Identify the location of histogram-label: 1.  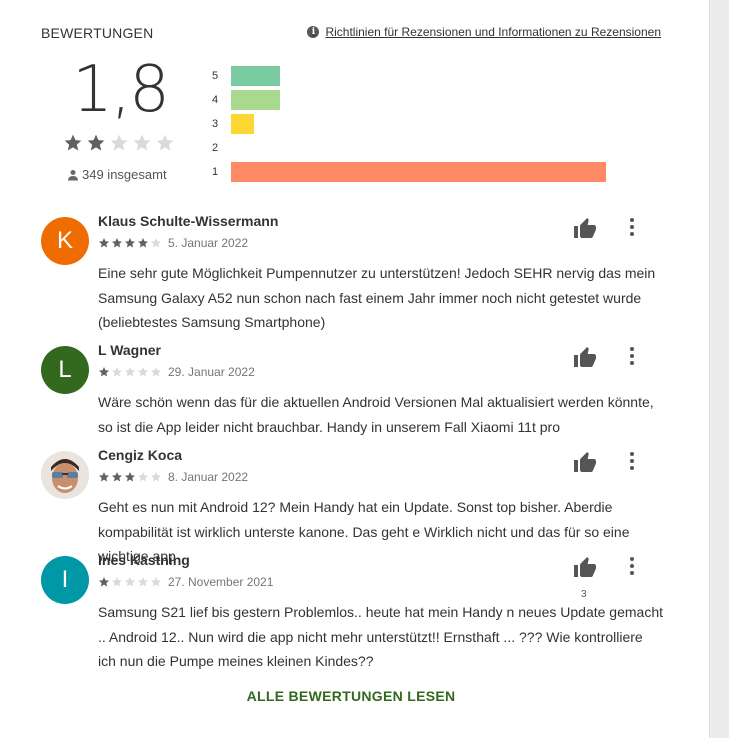
(215, 172).